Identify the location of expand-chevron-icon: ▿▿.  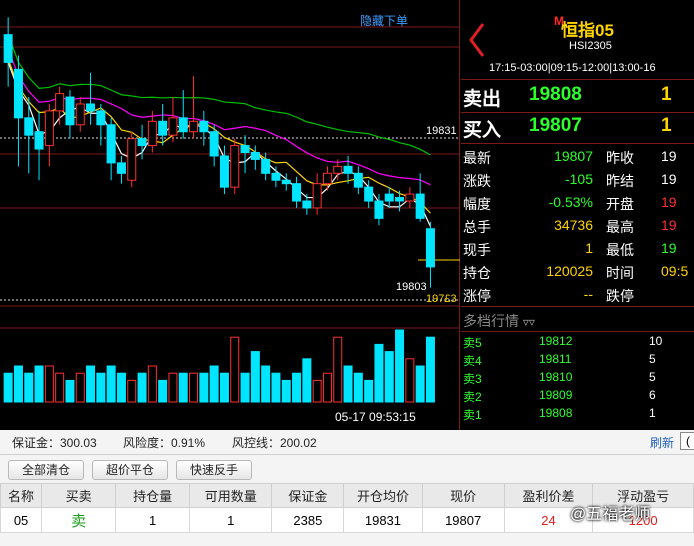
(529, 322).